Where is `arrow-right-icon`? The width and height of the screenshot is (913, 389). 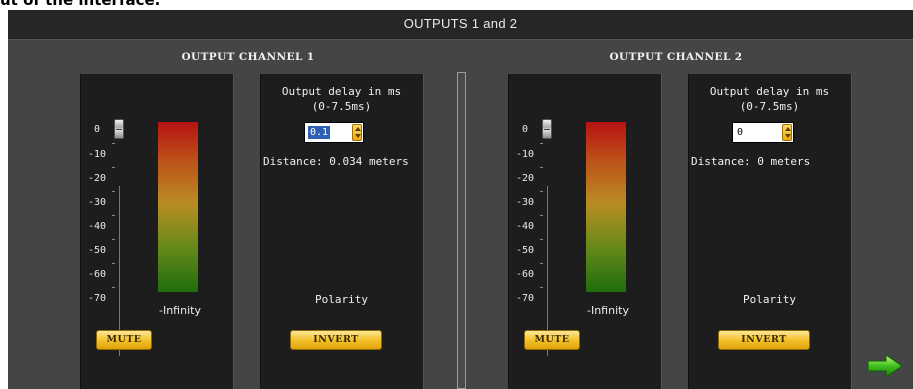
arrow-right-icon is located at coordinates (885, 366).